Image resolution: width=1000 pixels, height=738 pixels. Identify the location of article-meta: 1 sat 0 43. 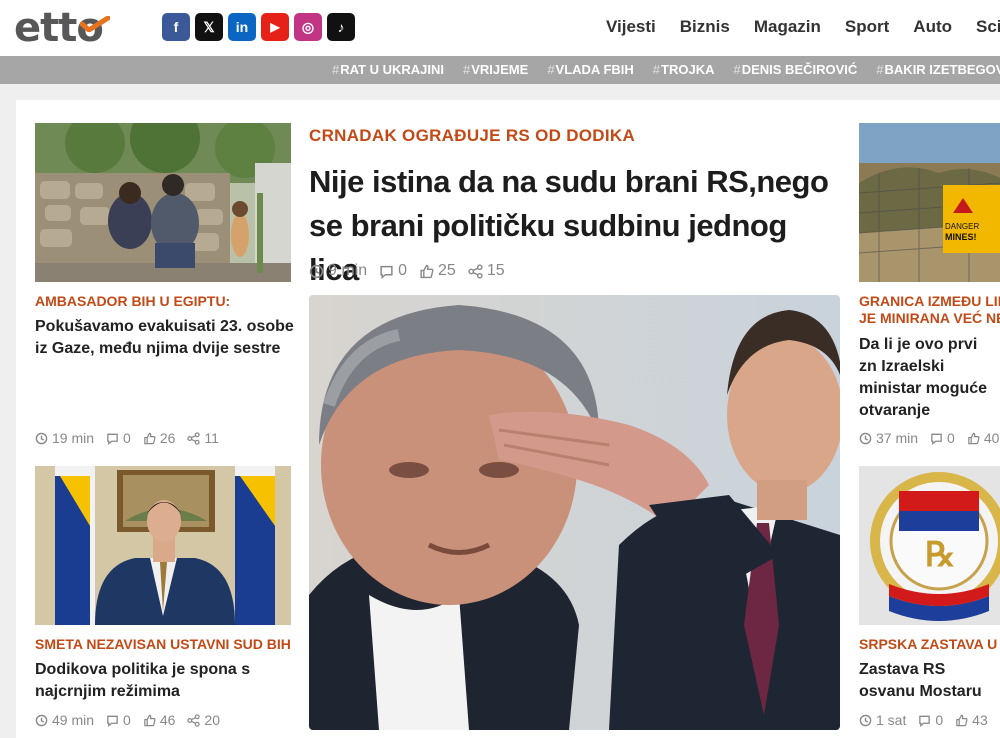
(923, 720).